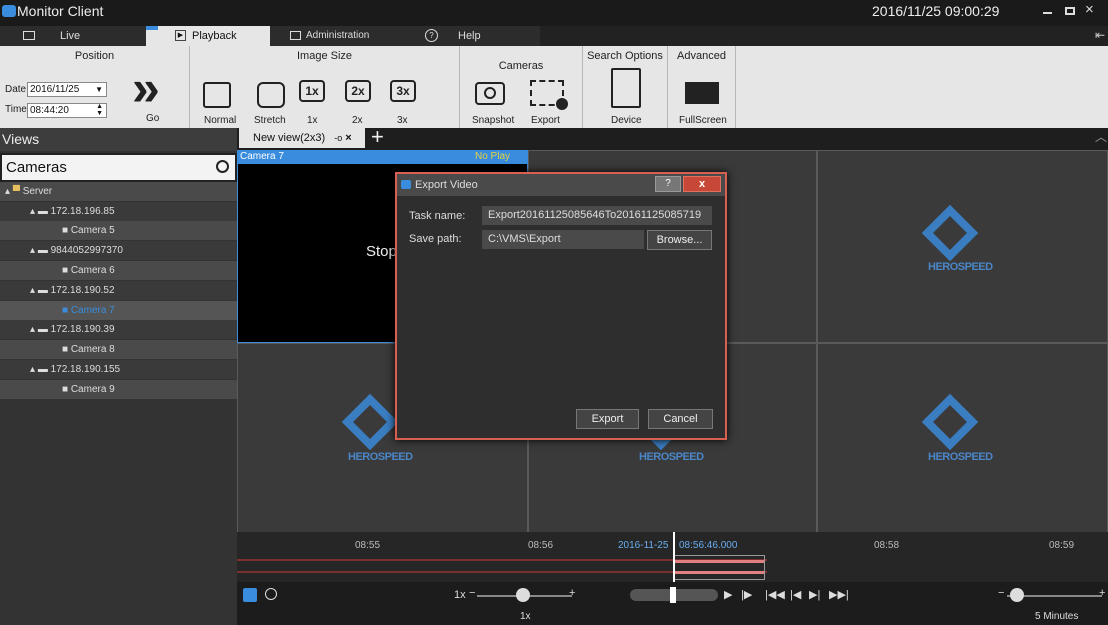 The height and width of the screenshot is (625, 1108). What do you see at coordinates (702, 93) in the screenshot?
I see `fullscreen-icon` at bounding box center [702, 93].